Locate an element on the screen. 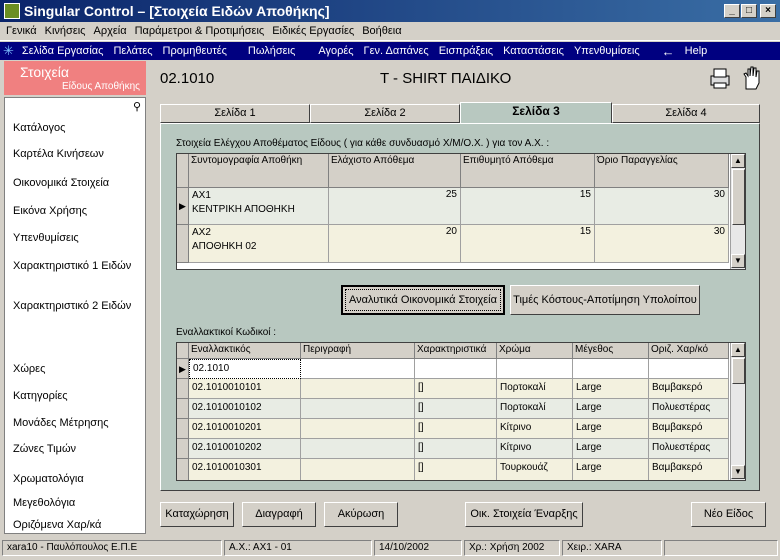 The height and width of the screenshot is (560, 780). alt-code-cell: 02.1010010301 is located at coordinates (245, 469).